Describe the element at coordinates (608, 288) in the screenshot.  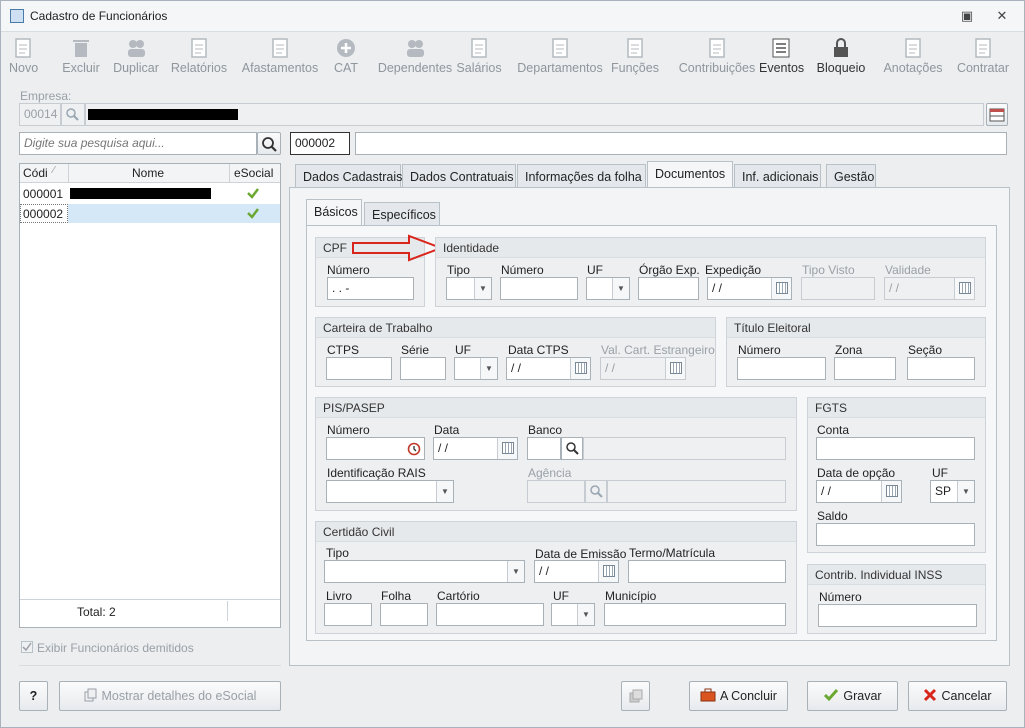
I see `identidade-uf-select: ▼` at that location.